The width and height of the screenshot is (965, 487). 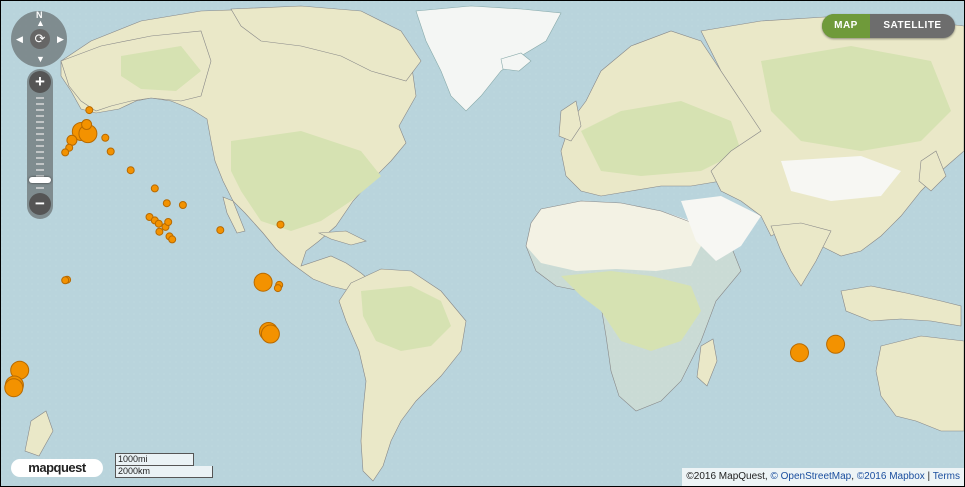 What do you see at coordinates (40, 23) in the screenshot?
I see `pan-up-icon: ▲` at bounding box center [40, 23].